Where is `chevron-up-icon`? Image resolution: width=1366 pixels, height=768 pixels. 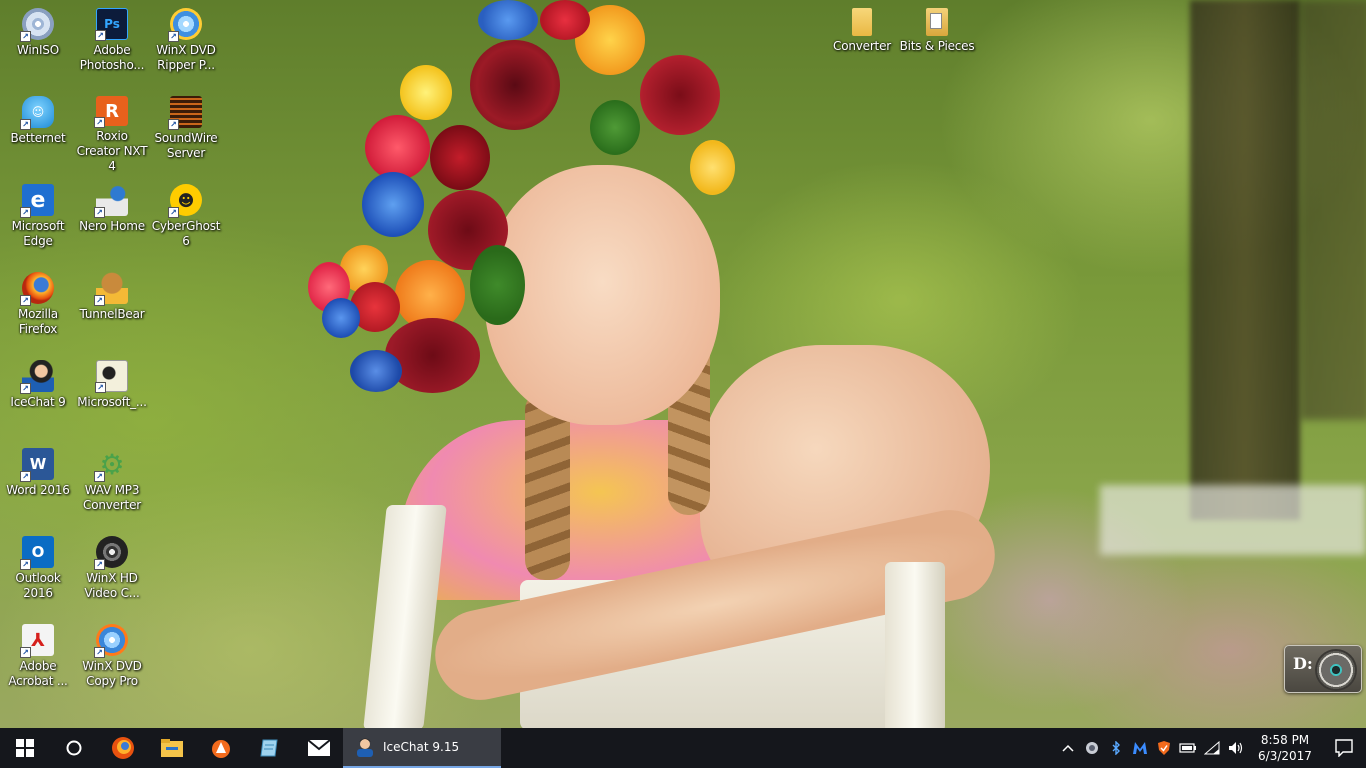
chevron-up-icon is located at coordinates (1068, 748).